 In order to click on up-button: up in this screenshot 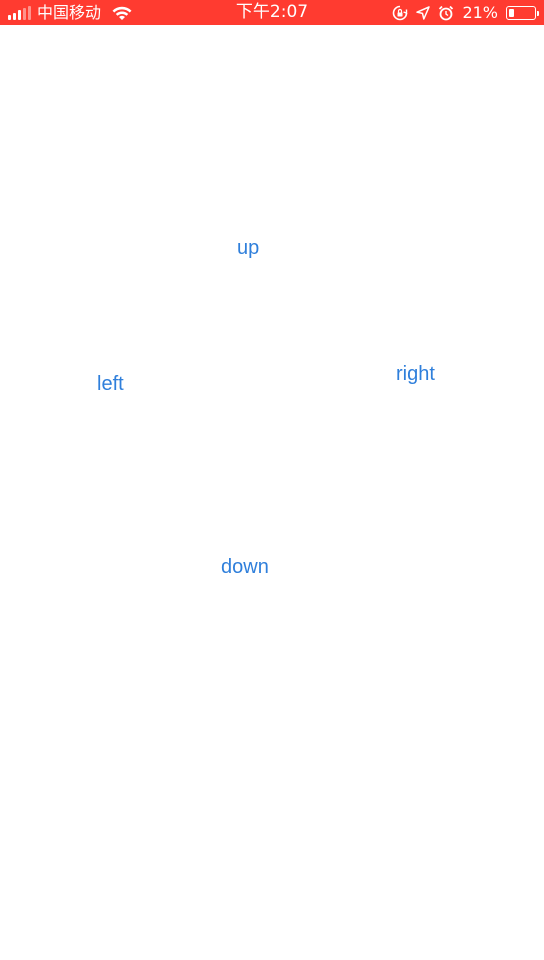, I will do `click(248, 248)`.